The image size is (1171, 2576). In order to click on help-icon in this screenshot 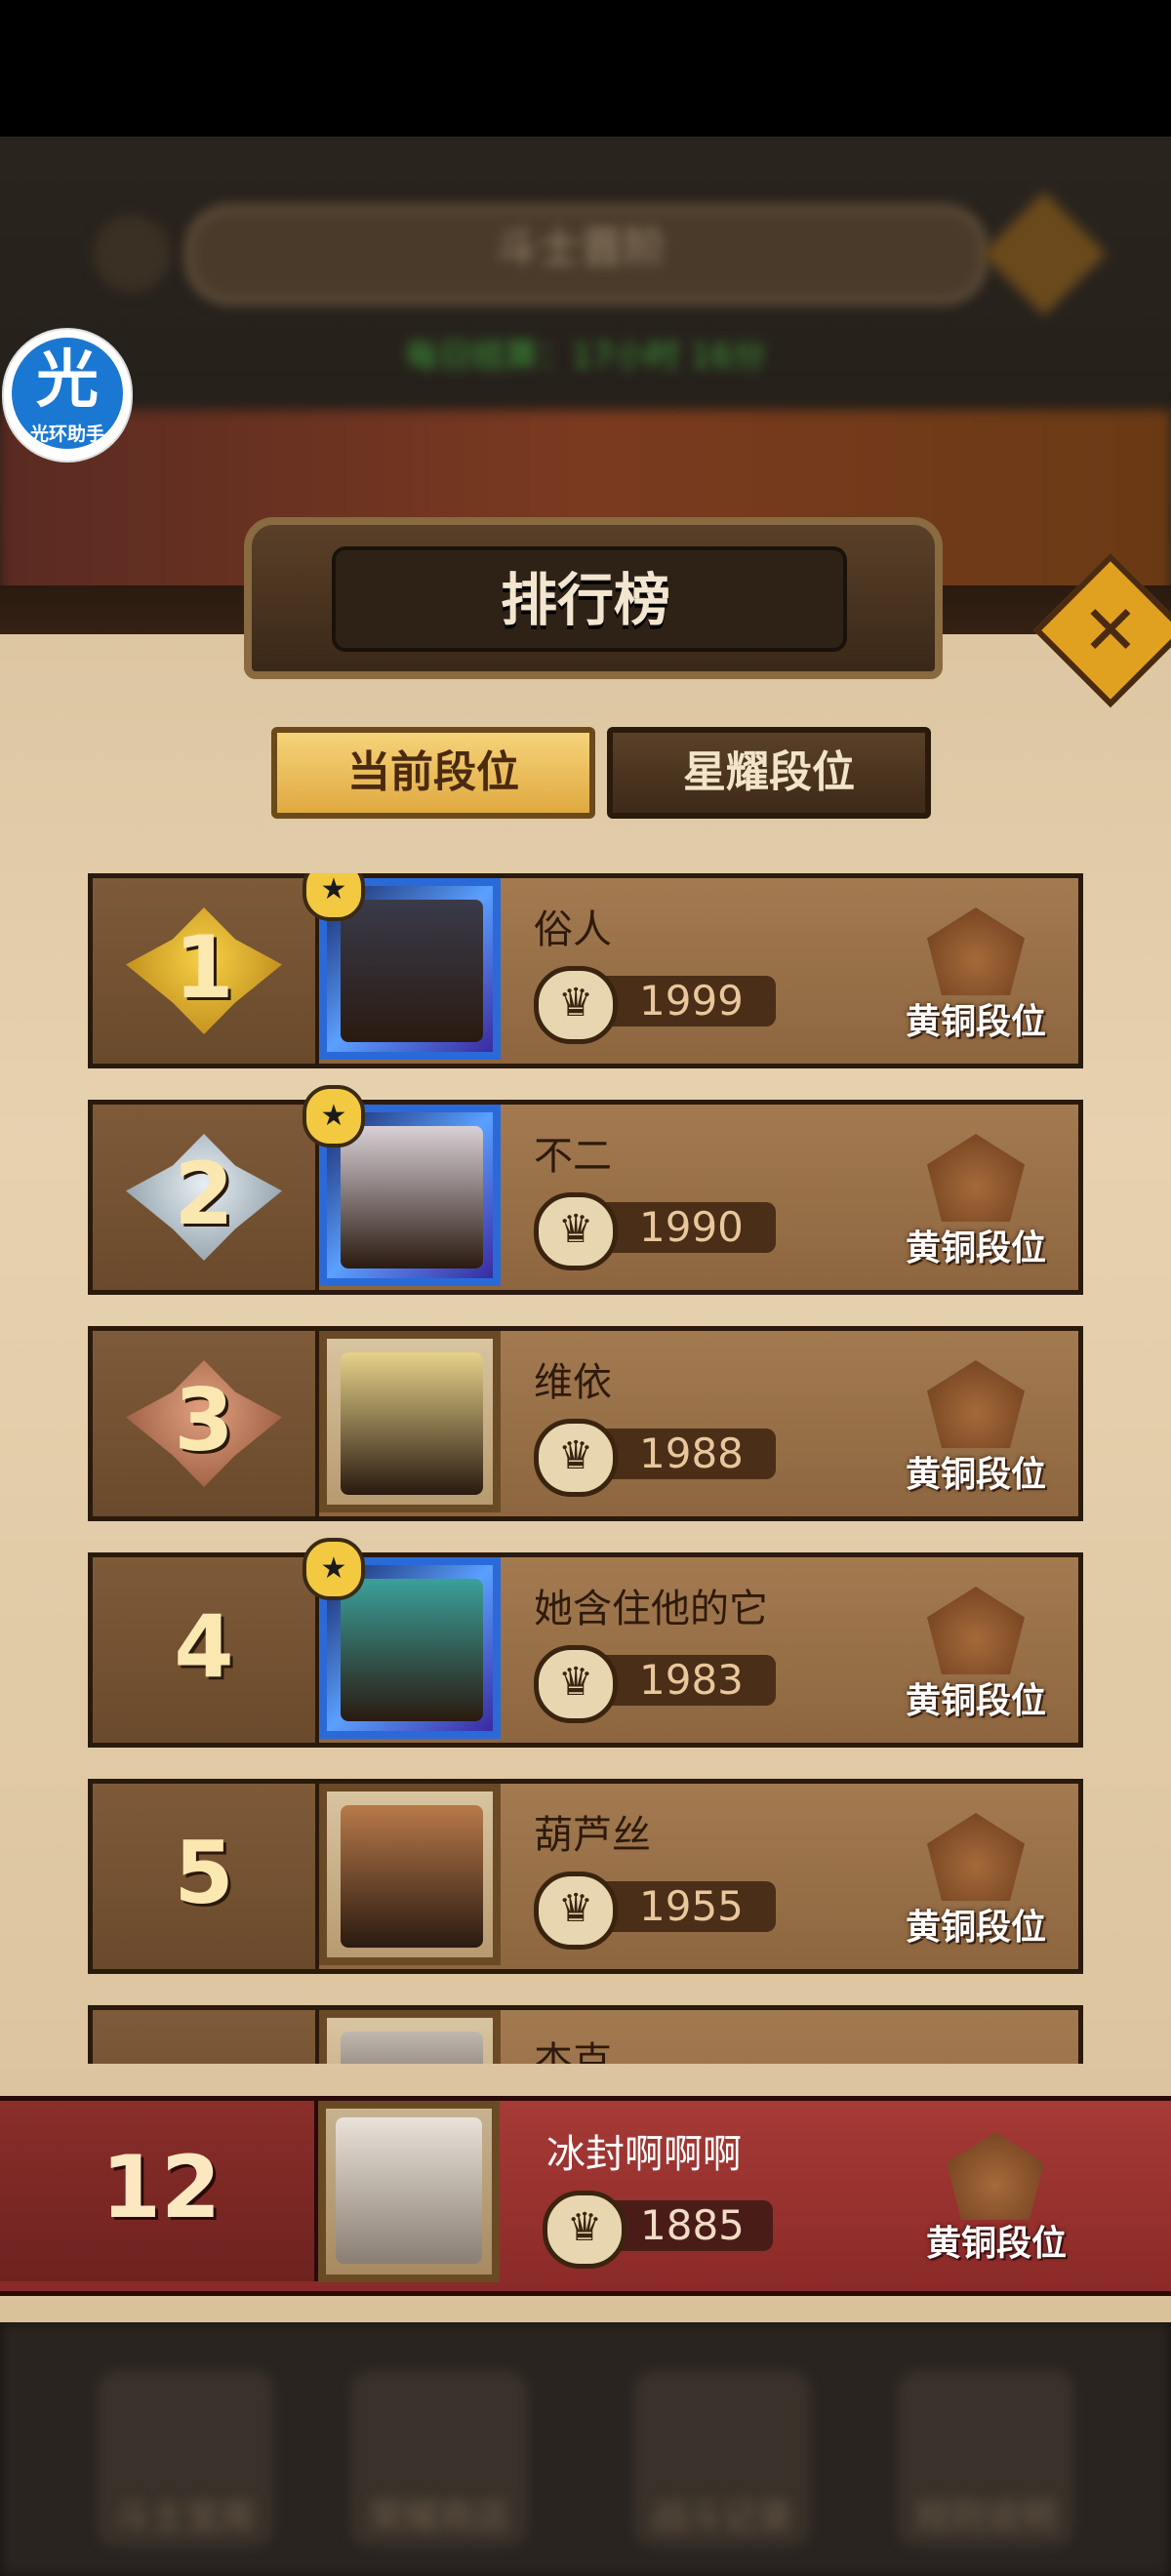, I will do `click(132, 254)`.